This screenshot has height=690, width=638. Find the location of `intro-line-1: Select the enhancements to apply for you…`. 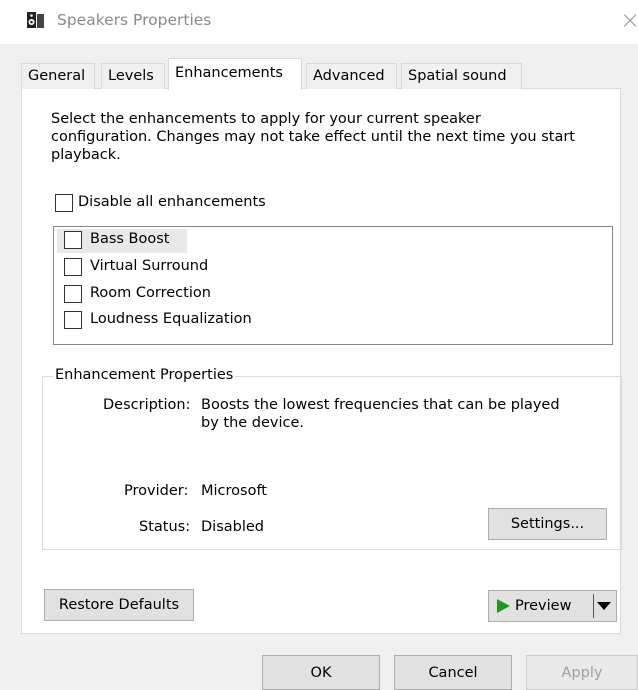

intro-line-1: Select the enhancements to apply for you… is located at coordinates (266, 119).